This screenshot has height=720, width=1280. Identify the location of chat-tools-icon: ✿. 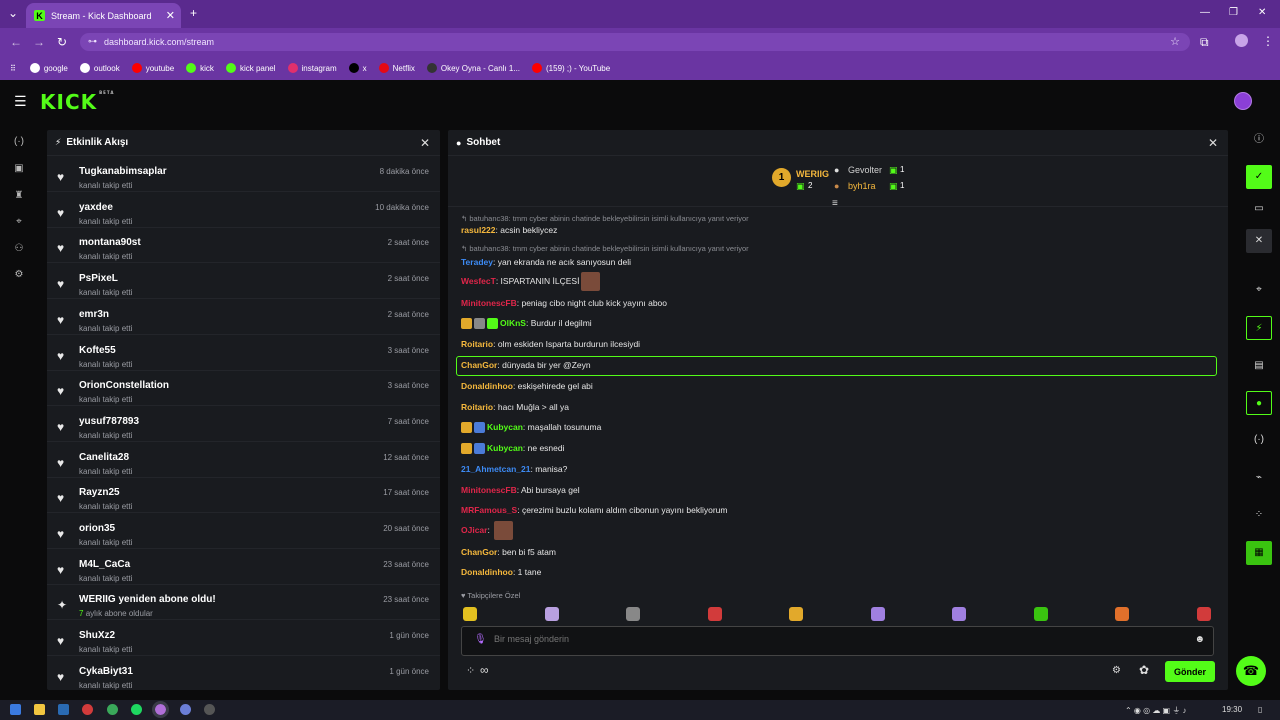
(1144, 670).